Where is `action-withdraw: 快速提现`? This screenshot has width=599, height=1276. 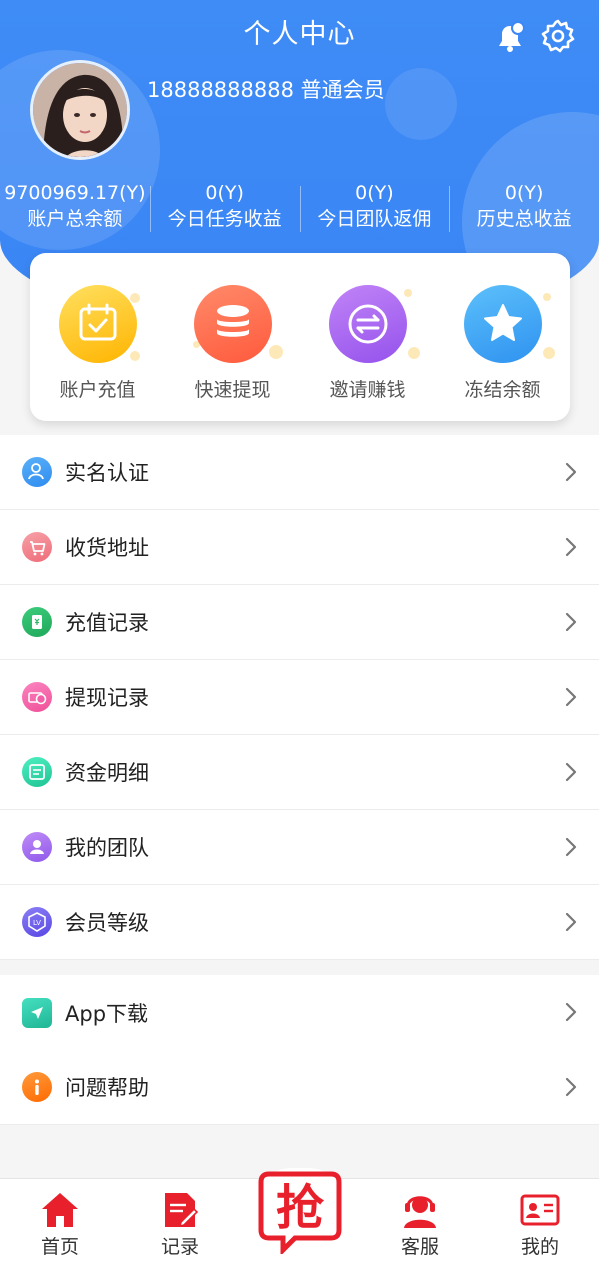
action-withdraw: 快速提现 is located at coordinates (232, 337).